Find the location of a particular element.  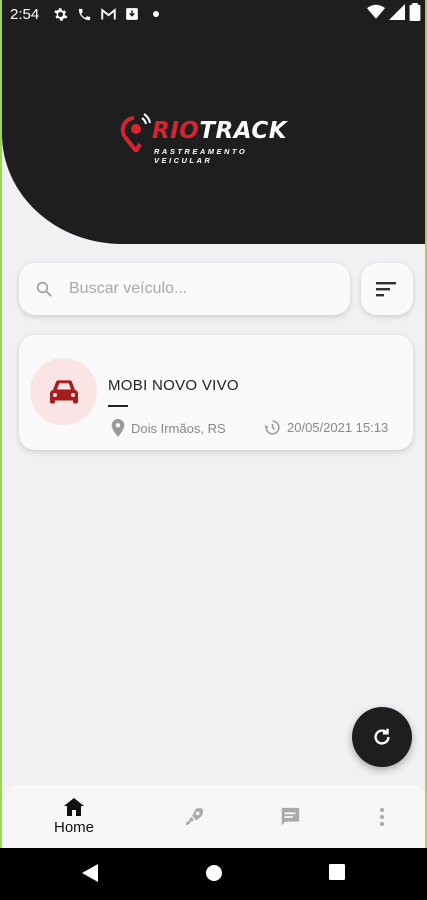

filter-button is located at coordinates (387, 289).